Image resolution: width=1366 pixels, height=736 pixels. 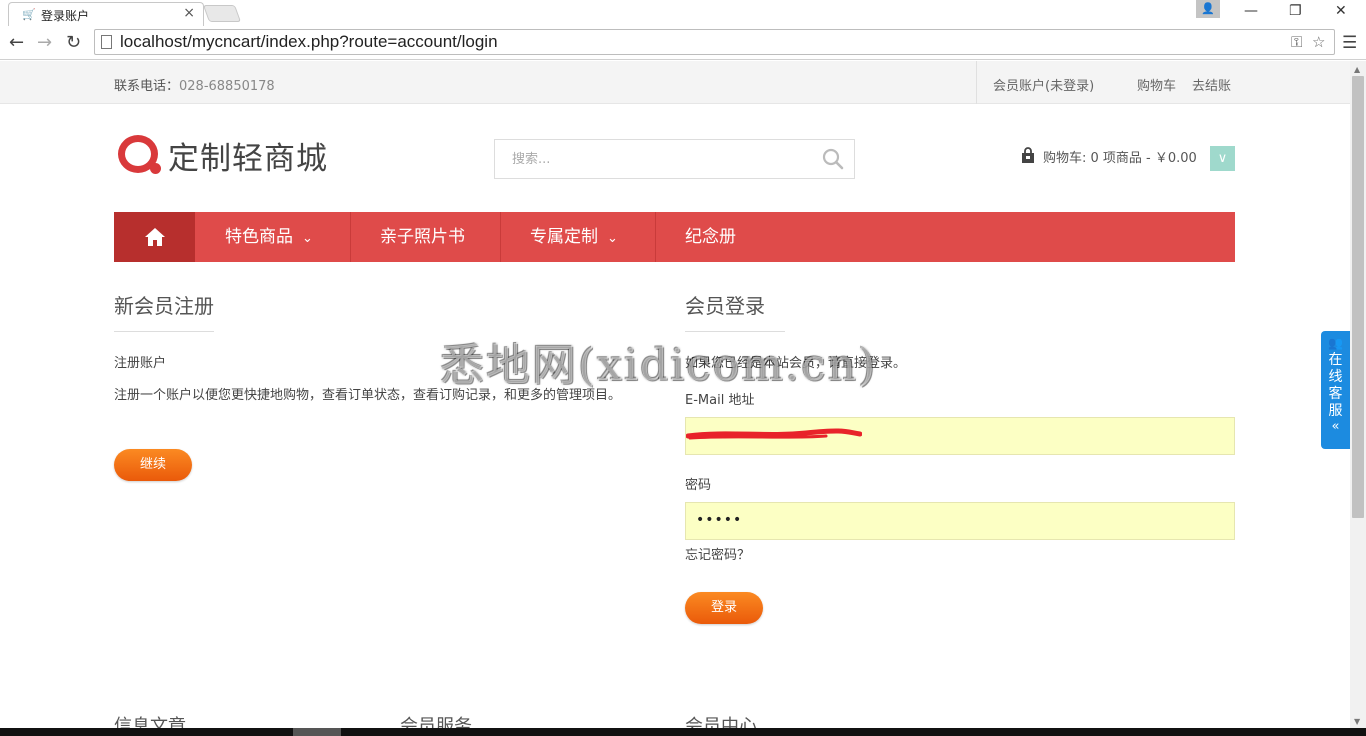 I want to click on site-topbar: 联系电话：028-68850178 会员账户(未登录) 购物车 去结账, so click(x=675, y=82).